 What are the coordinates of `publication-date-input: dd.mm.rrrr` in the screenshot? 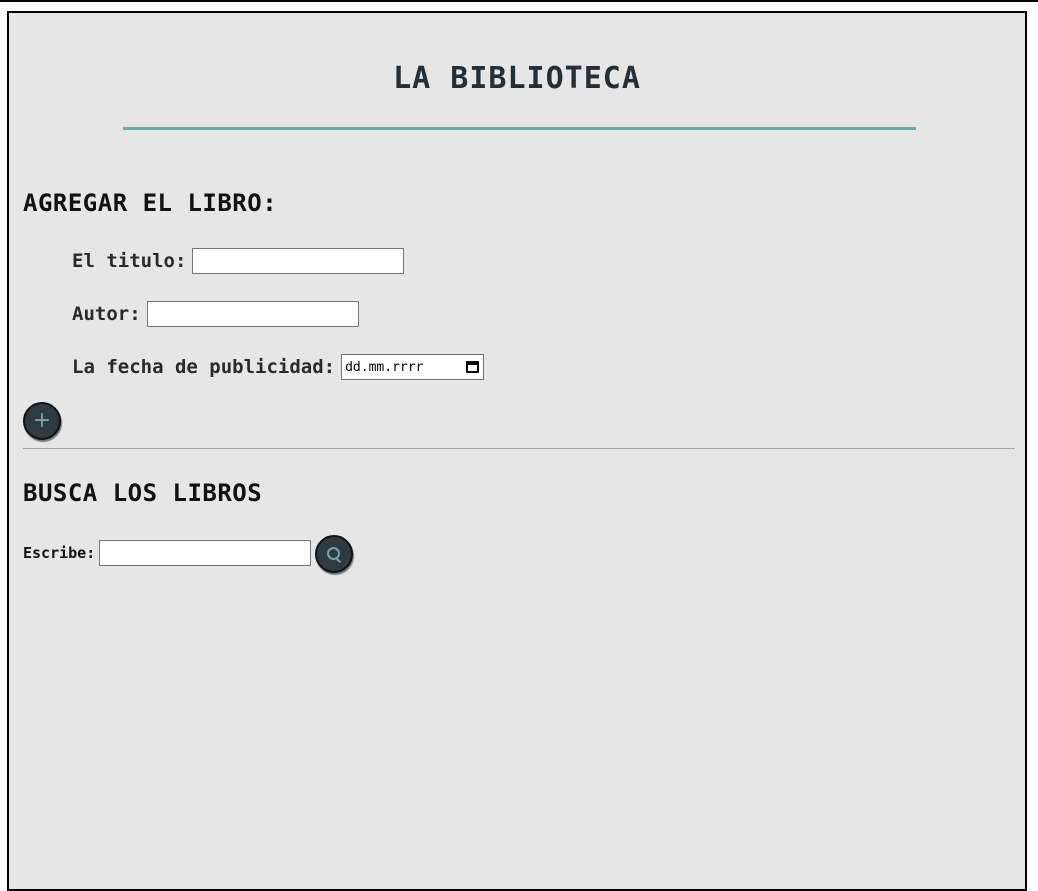 It's located at (413, 367).